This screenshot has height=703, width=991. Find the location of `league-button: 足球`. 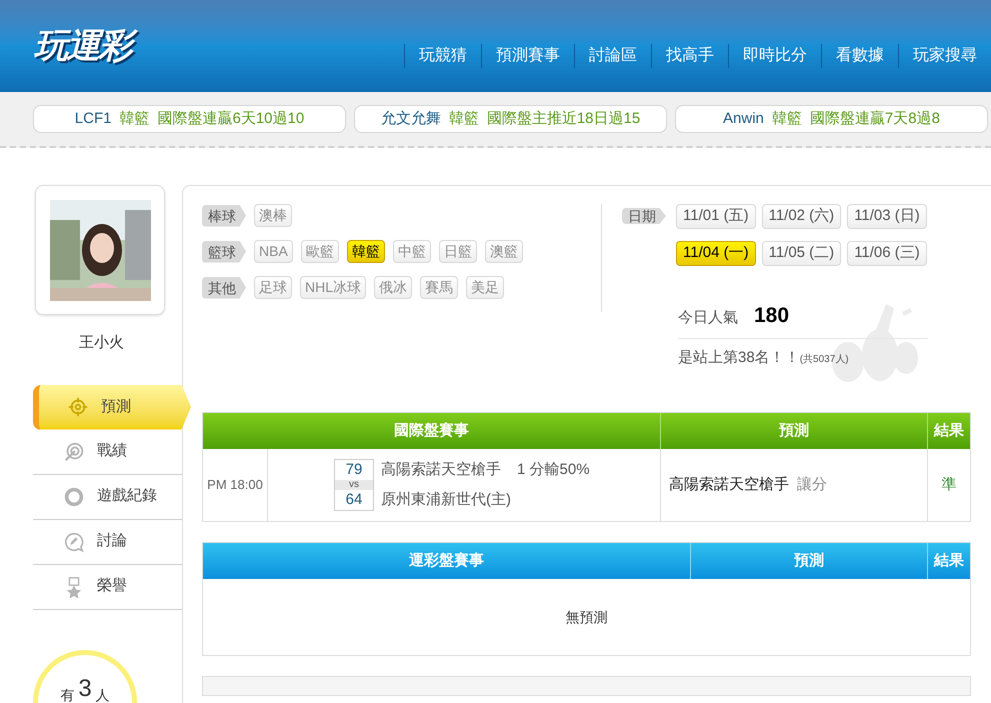

league-button: 足球 is located at coordinates (273, 287).